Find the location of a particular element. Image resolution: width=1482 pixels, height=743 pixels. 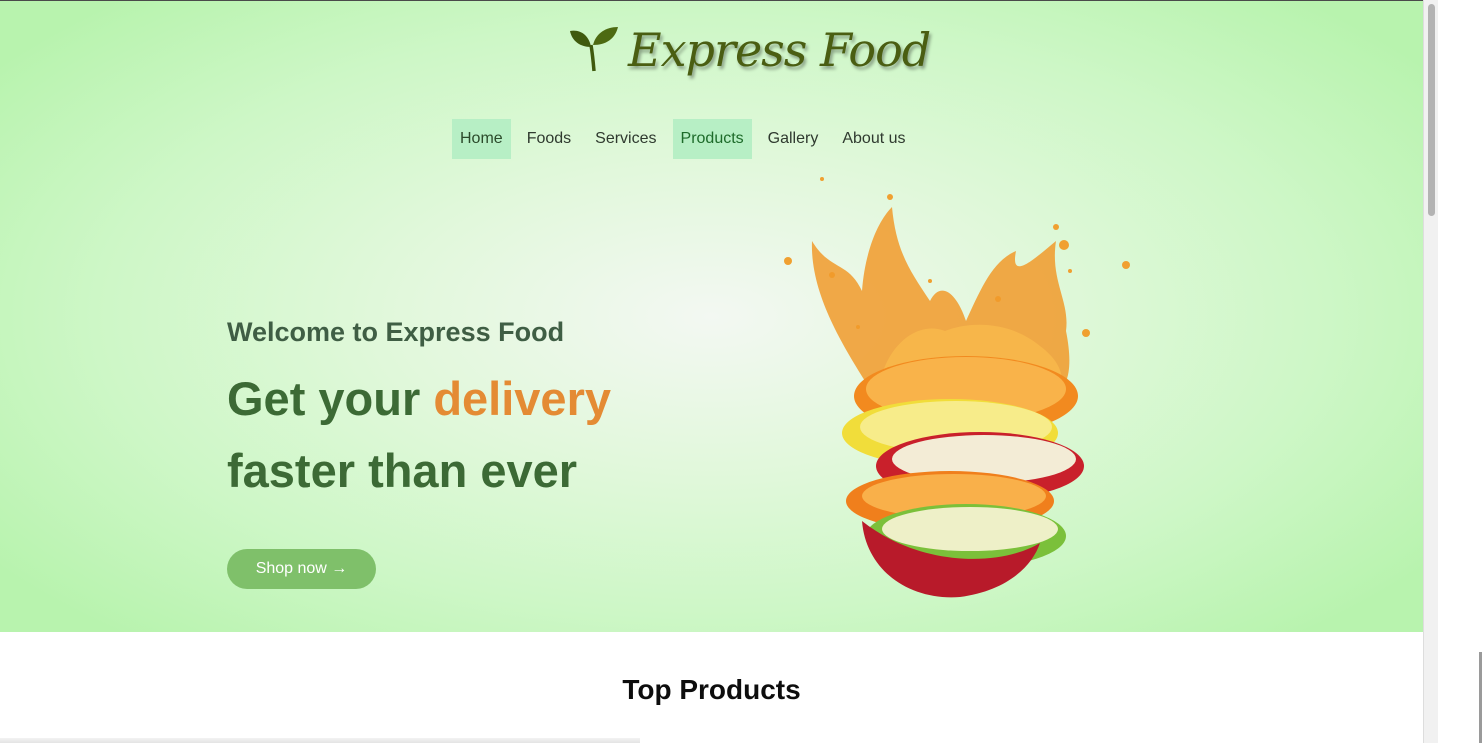

nav-item-about-us: About us is located at coordinates (873, 139).